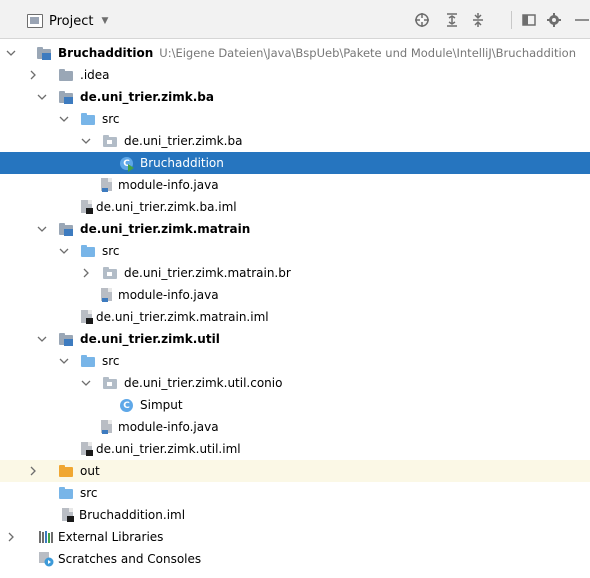 The width and height of the screenshot is (590, 578). Describe the element at coordinates (150, 339) in the screenshot. I see `tree-item-label: de.uni_trier.zimk.util` at that location.